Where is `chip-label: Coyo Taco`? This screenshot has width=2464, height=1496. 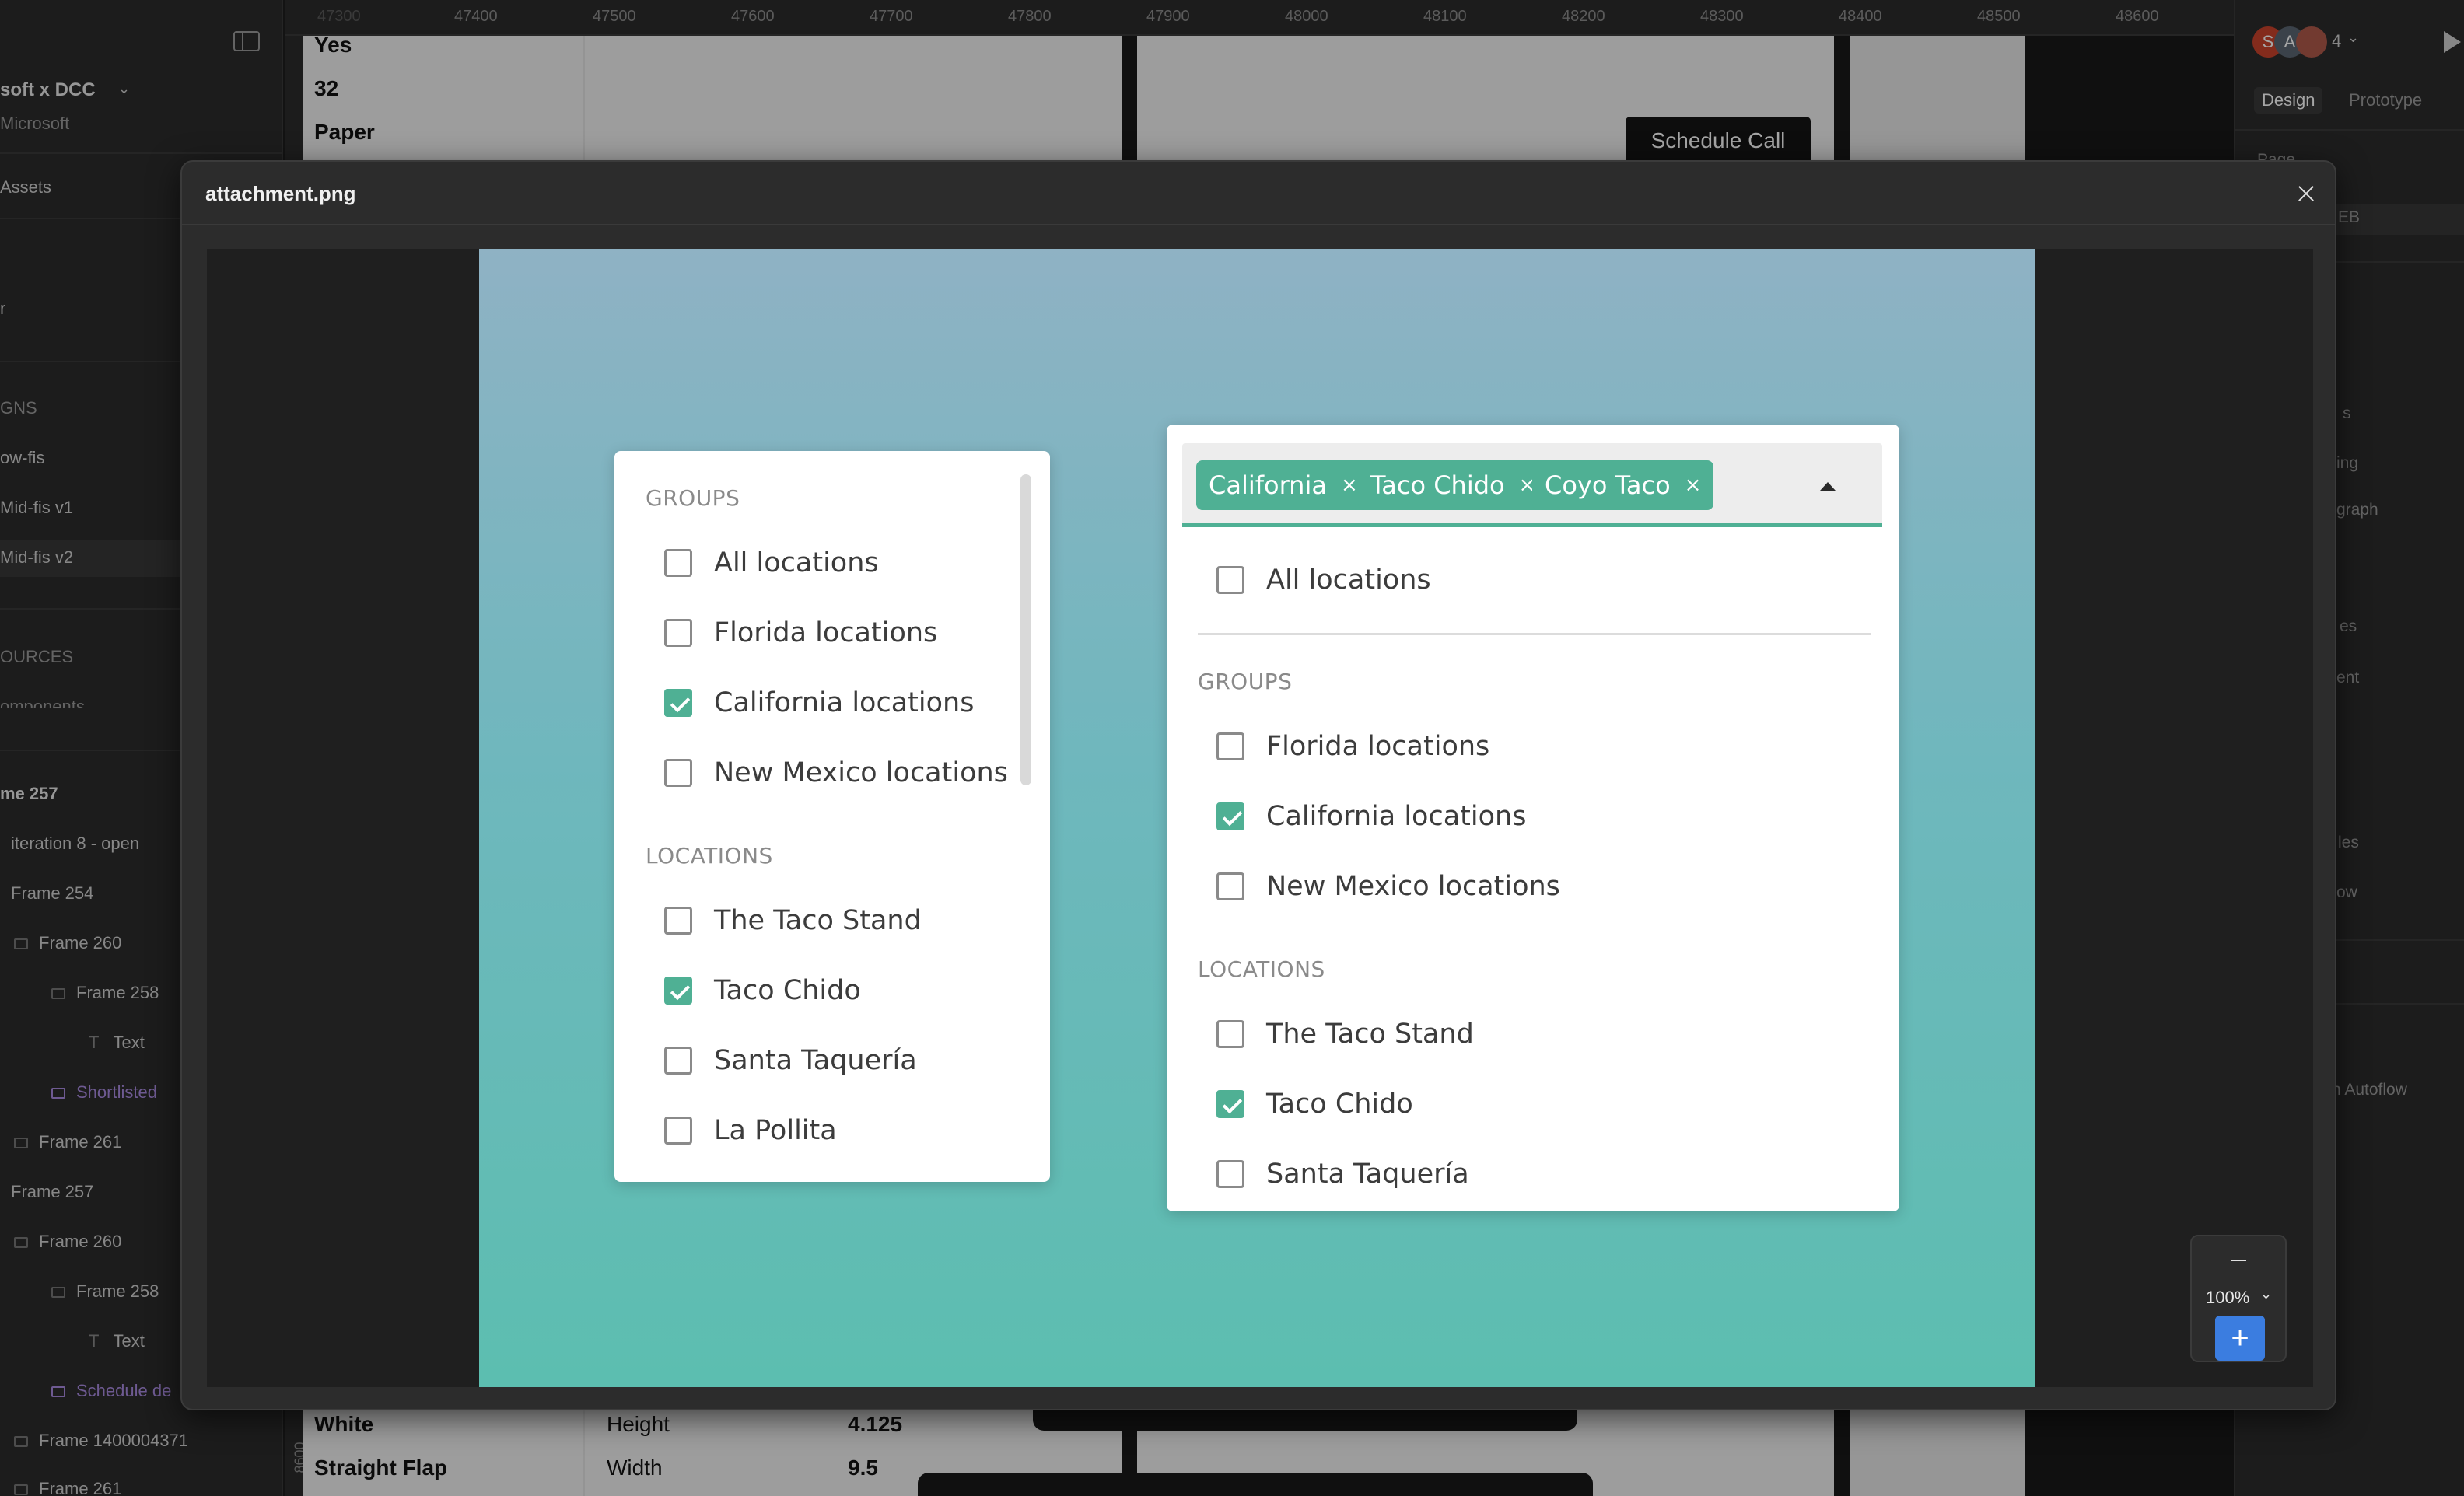 chip-label: Coyo Taco is located at coordinates (1608, 485).